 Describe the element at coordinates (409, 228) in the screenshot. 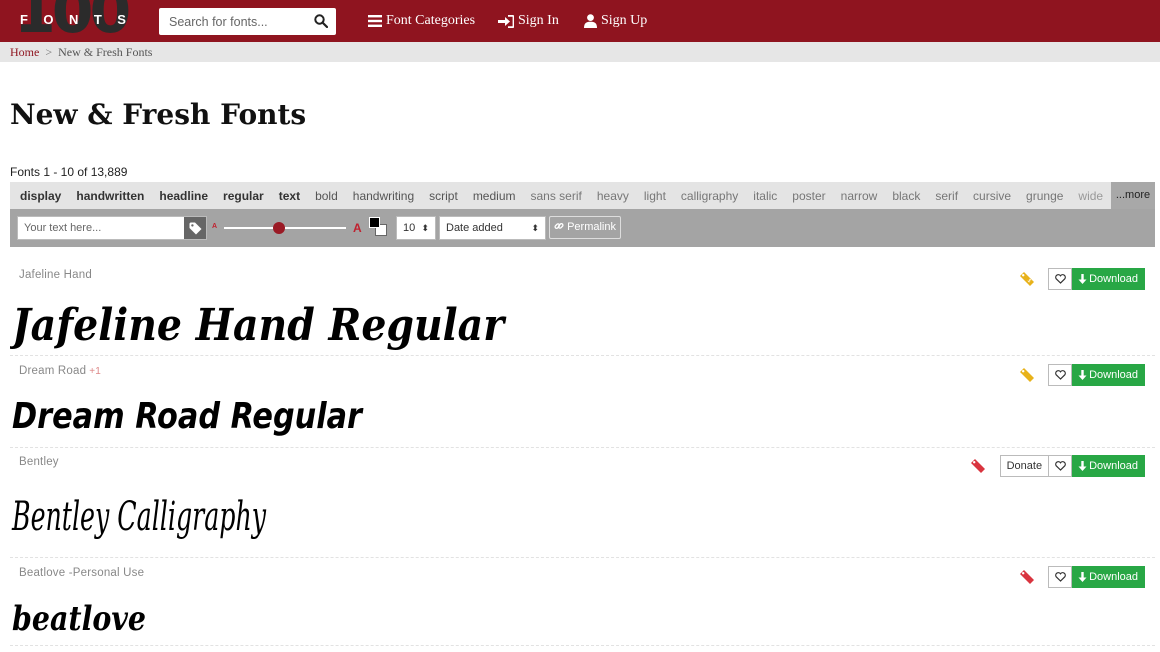

I see `results-per-page-value: 10` at that location.